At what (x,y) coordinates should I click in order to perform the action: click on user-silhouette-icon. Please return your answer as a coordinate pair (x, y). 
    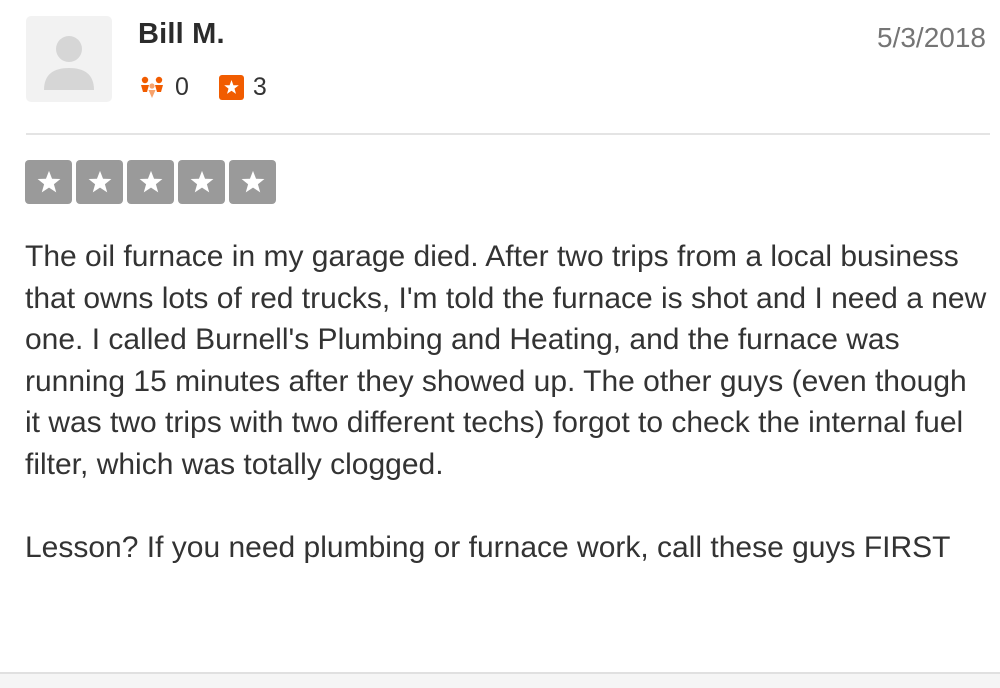
    Looking at the image, I should click on (69, 63).